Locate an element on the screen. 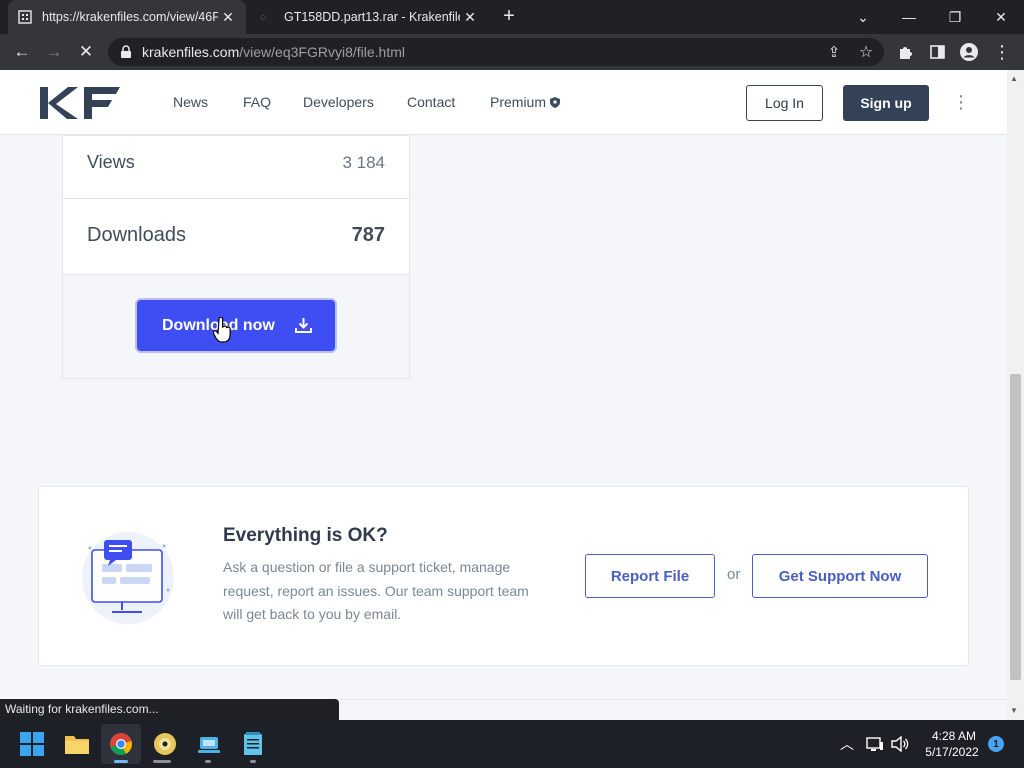  taskbar-file-explorer is located at coordinates (77, 744).